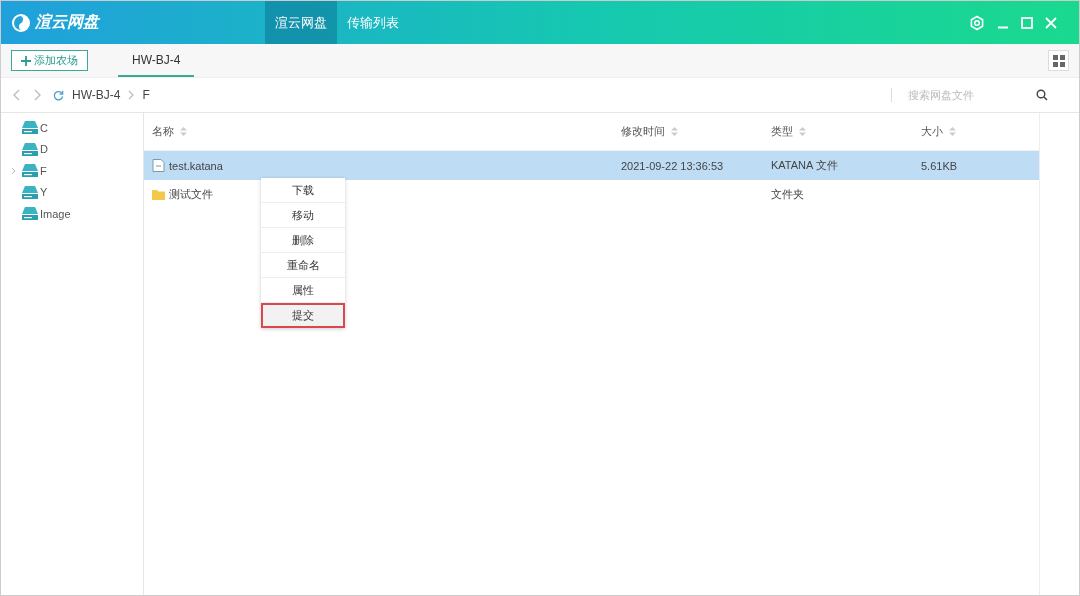 The width and height of the screenshot is (1080, 596). I want to click on nav-tab: 渲云网盘, so click(301, 22).